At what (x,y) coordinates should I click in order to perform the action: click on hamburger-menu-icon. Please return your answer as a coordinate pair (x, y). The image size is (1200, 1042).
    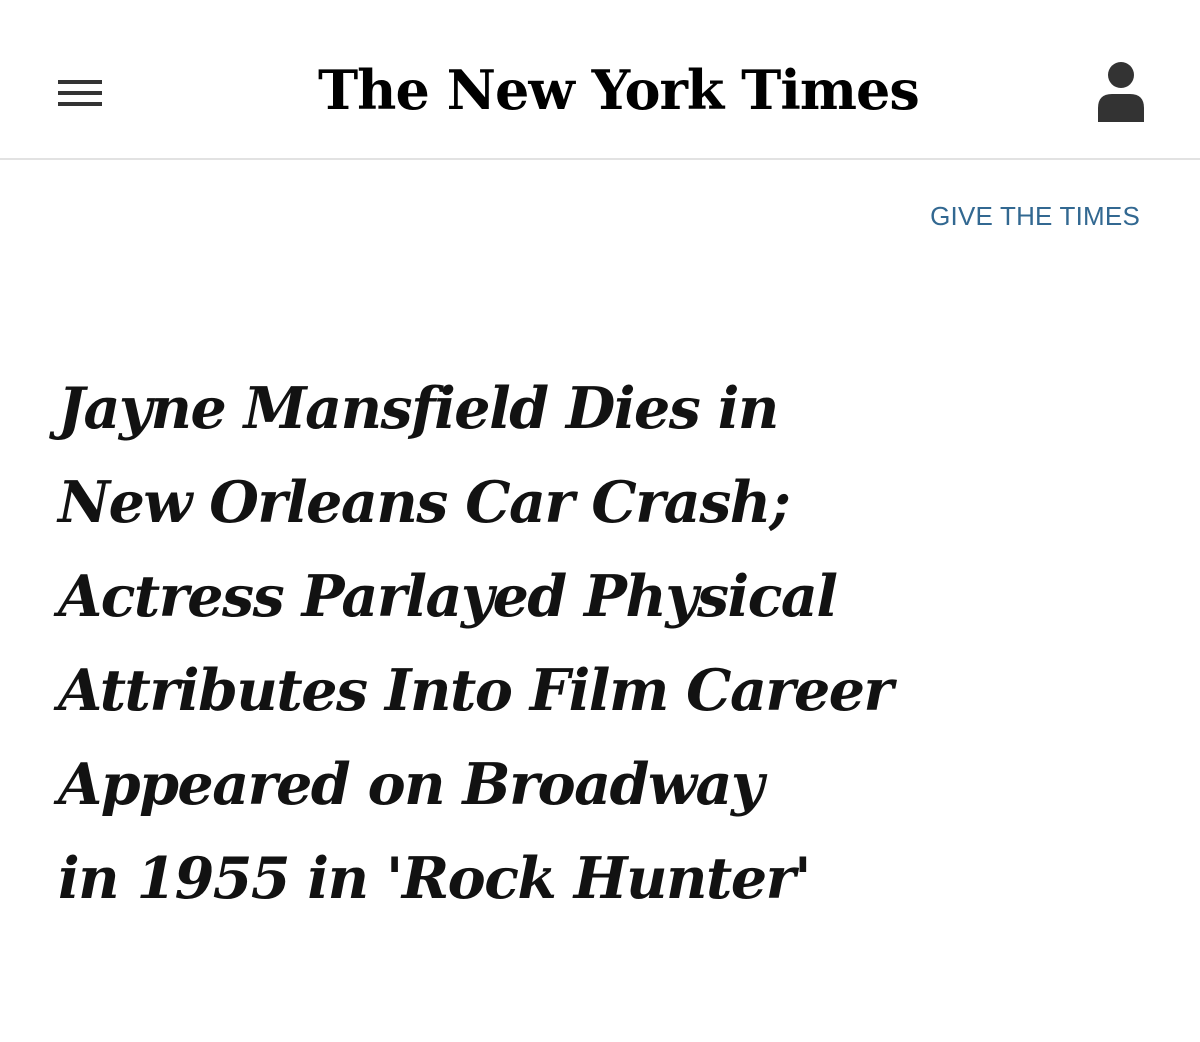
    Looking at the image, I should click on (81, 94).